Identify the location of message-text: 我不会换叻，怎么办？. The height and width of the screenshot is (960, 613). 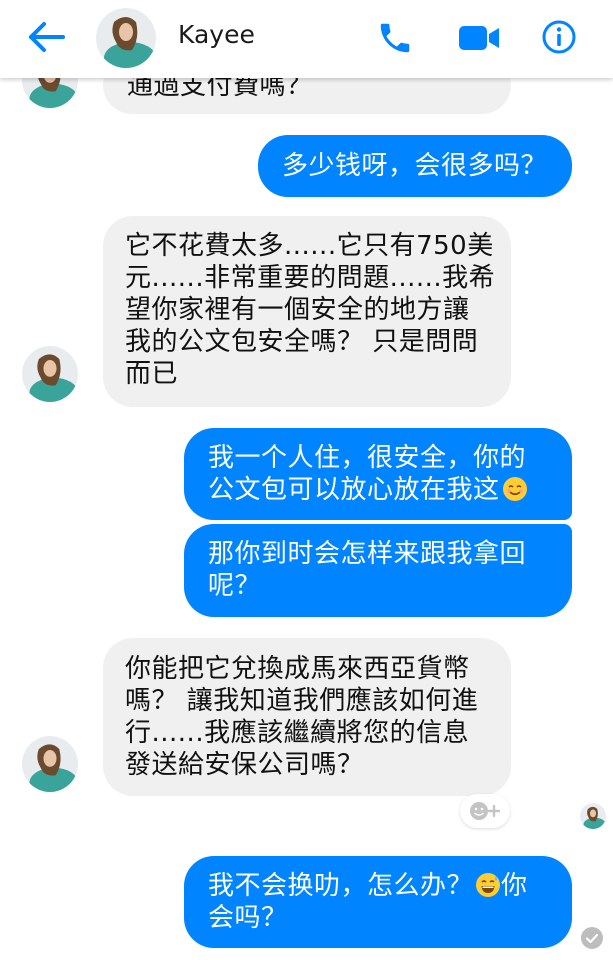
(341, 886).